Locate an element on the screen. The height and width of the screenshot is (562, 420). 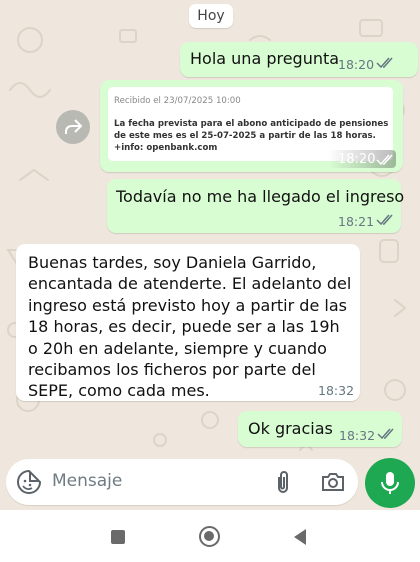
outgoing-message-5: Ok gracias 18:32 is located at coordinates (320, 429).